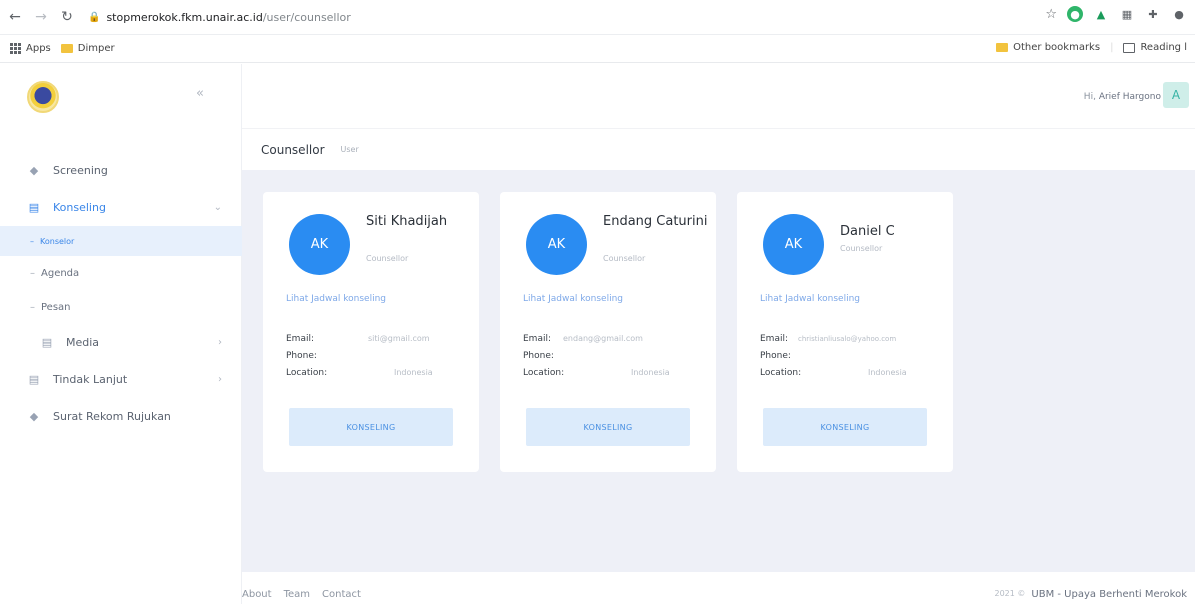 The width and height of the screenshot is (1195, 604). I want to click on sidebar-subitem-pesan: – Pesan, so click(121, 307).